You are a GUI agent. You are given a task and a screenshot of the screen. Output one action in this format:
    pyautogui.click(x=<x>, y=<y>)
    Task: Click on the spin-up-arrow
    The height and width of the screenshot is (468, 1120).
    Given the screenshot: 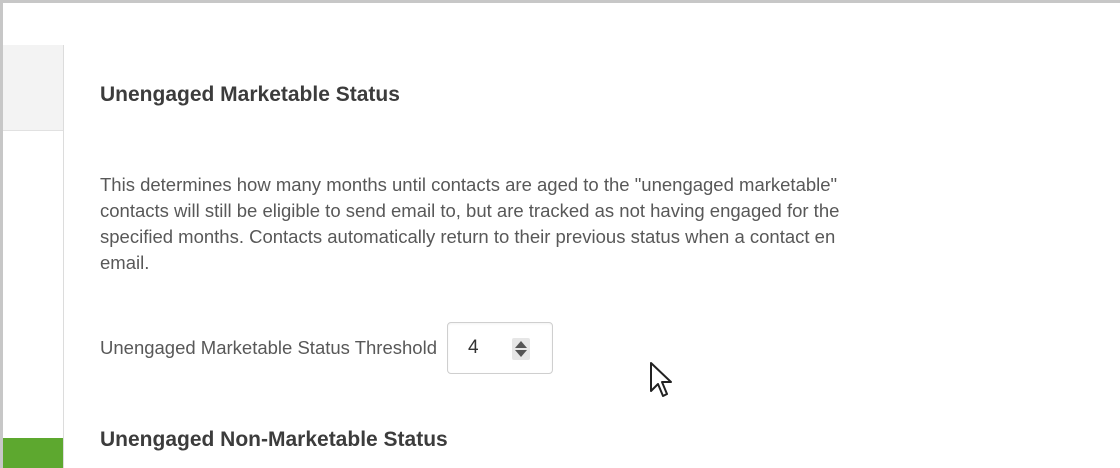 What is the action you would take?
    pyautogui.click(x=520, y=344)
    